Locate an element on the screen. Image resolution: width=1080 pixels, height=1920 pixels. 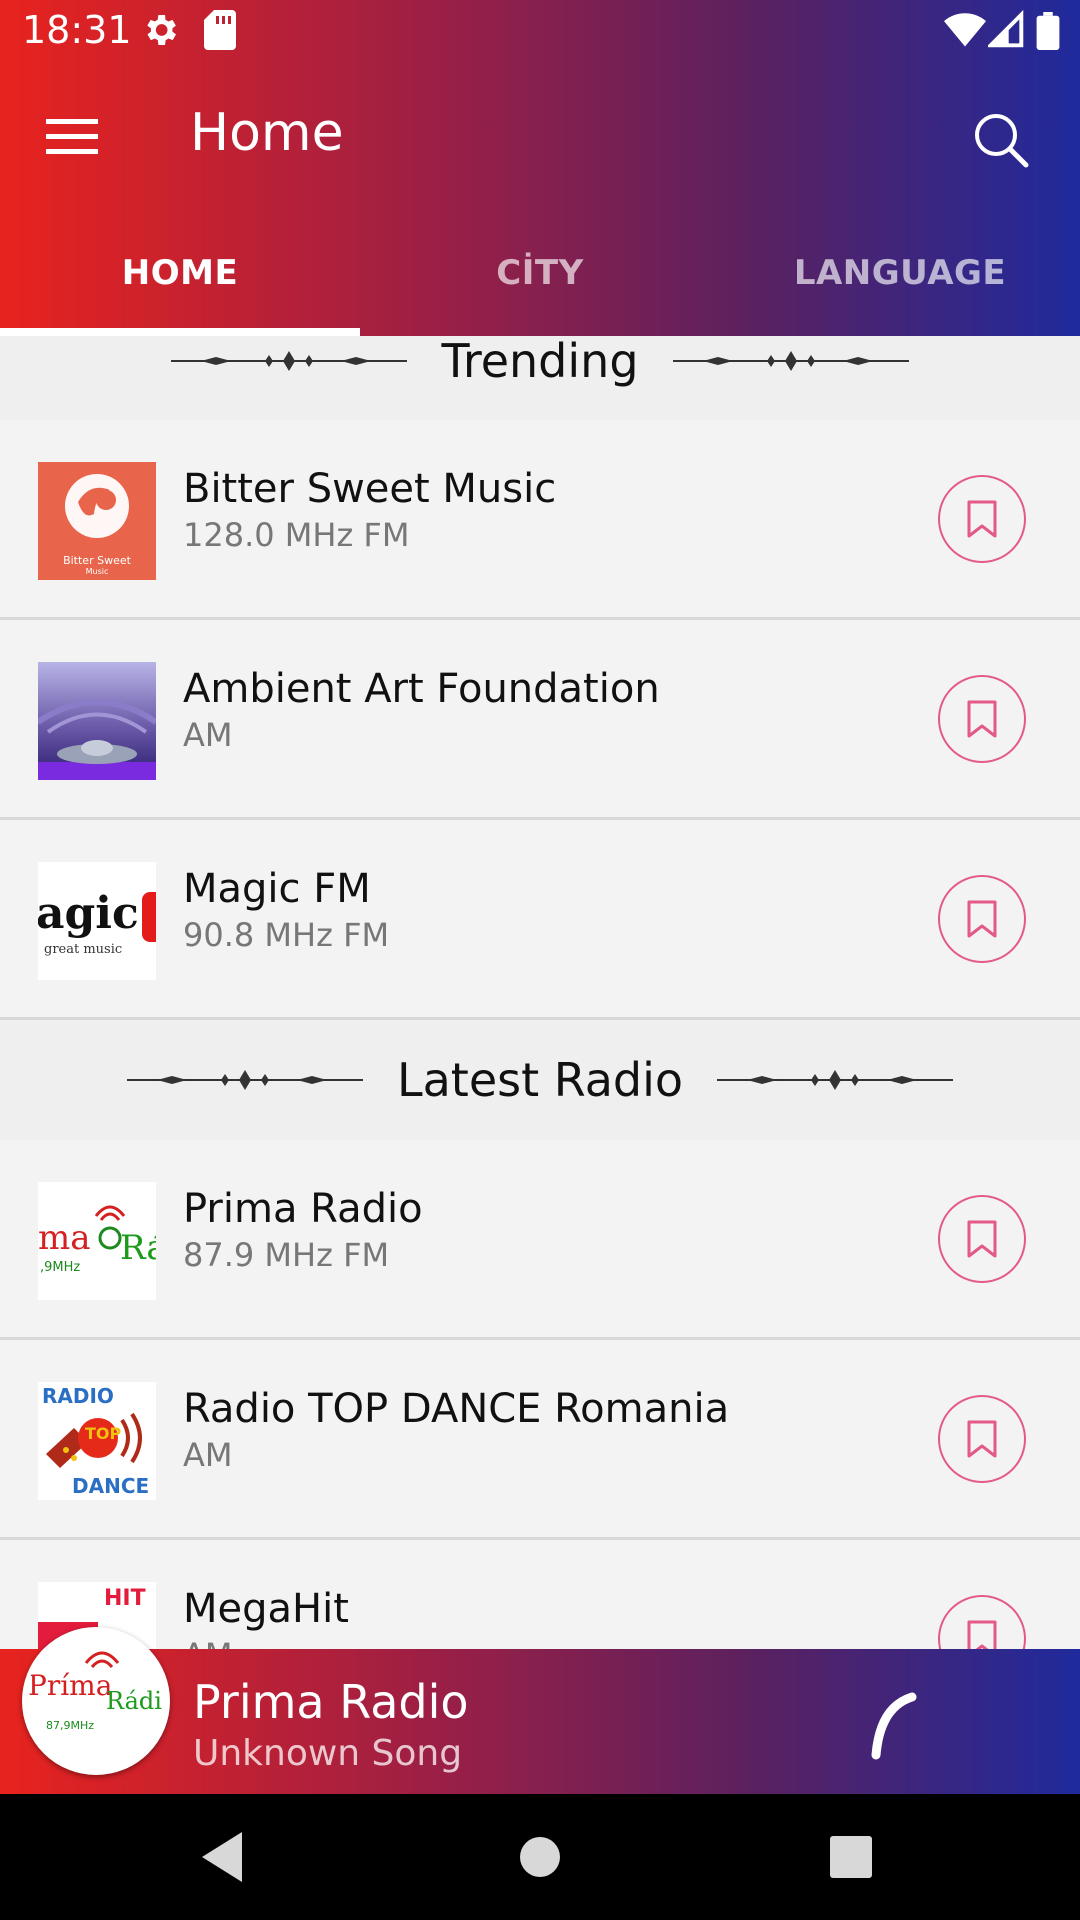
tab-city: CİTY is located at coordinates (540, 273).